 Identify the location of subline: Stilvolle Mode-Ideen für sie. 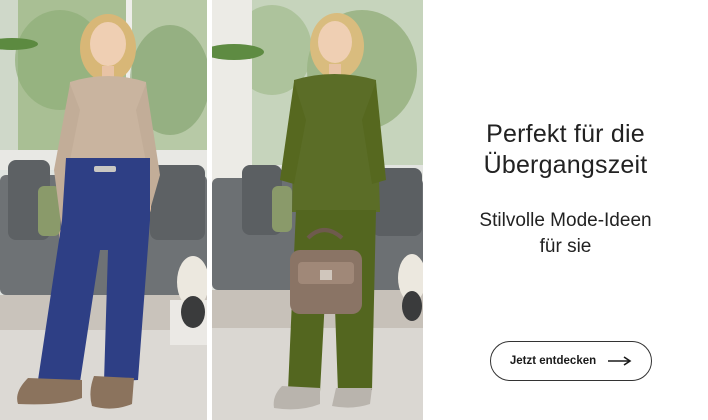
(565, 234).